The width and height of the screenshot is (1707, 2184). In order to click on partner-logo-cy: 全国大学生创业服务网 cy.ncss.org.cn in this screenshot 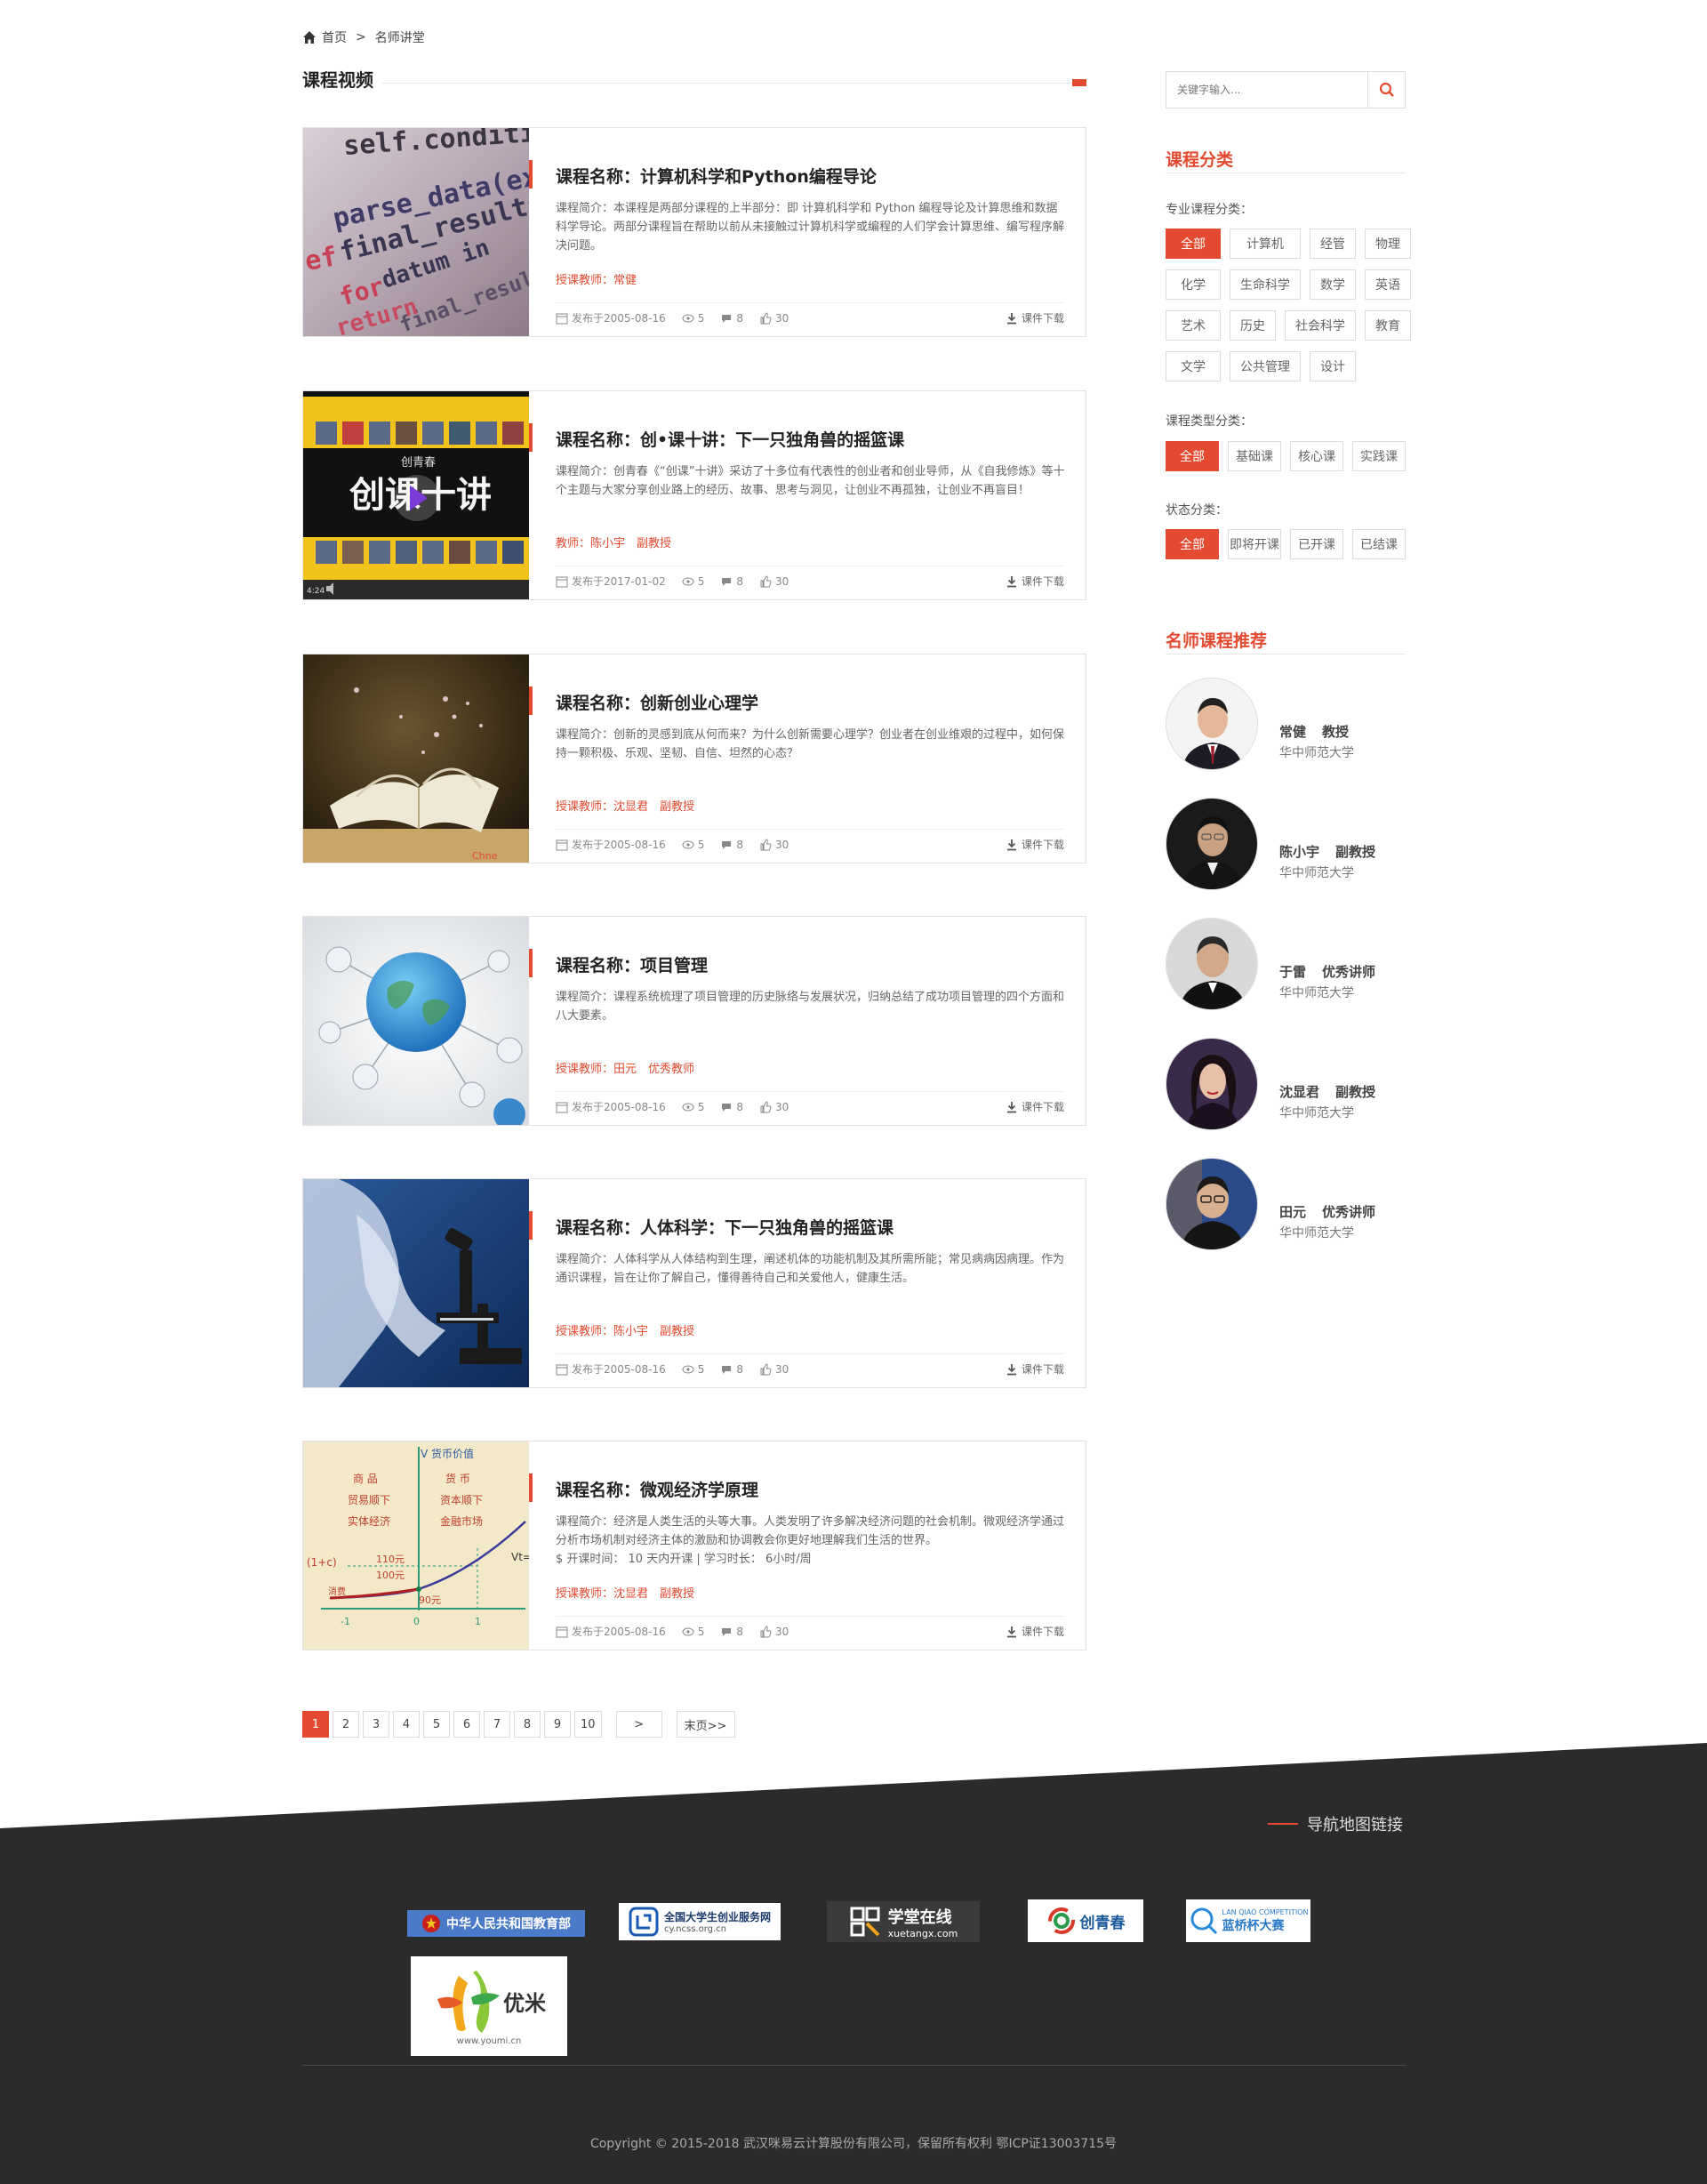, I will do `click(700, 1921)`.